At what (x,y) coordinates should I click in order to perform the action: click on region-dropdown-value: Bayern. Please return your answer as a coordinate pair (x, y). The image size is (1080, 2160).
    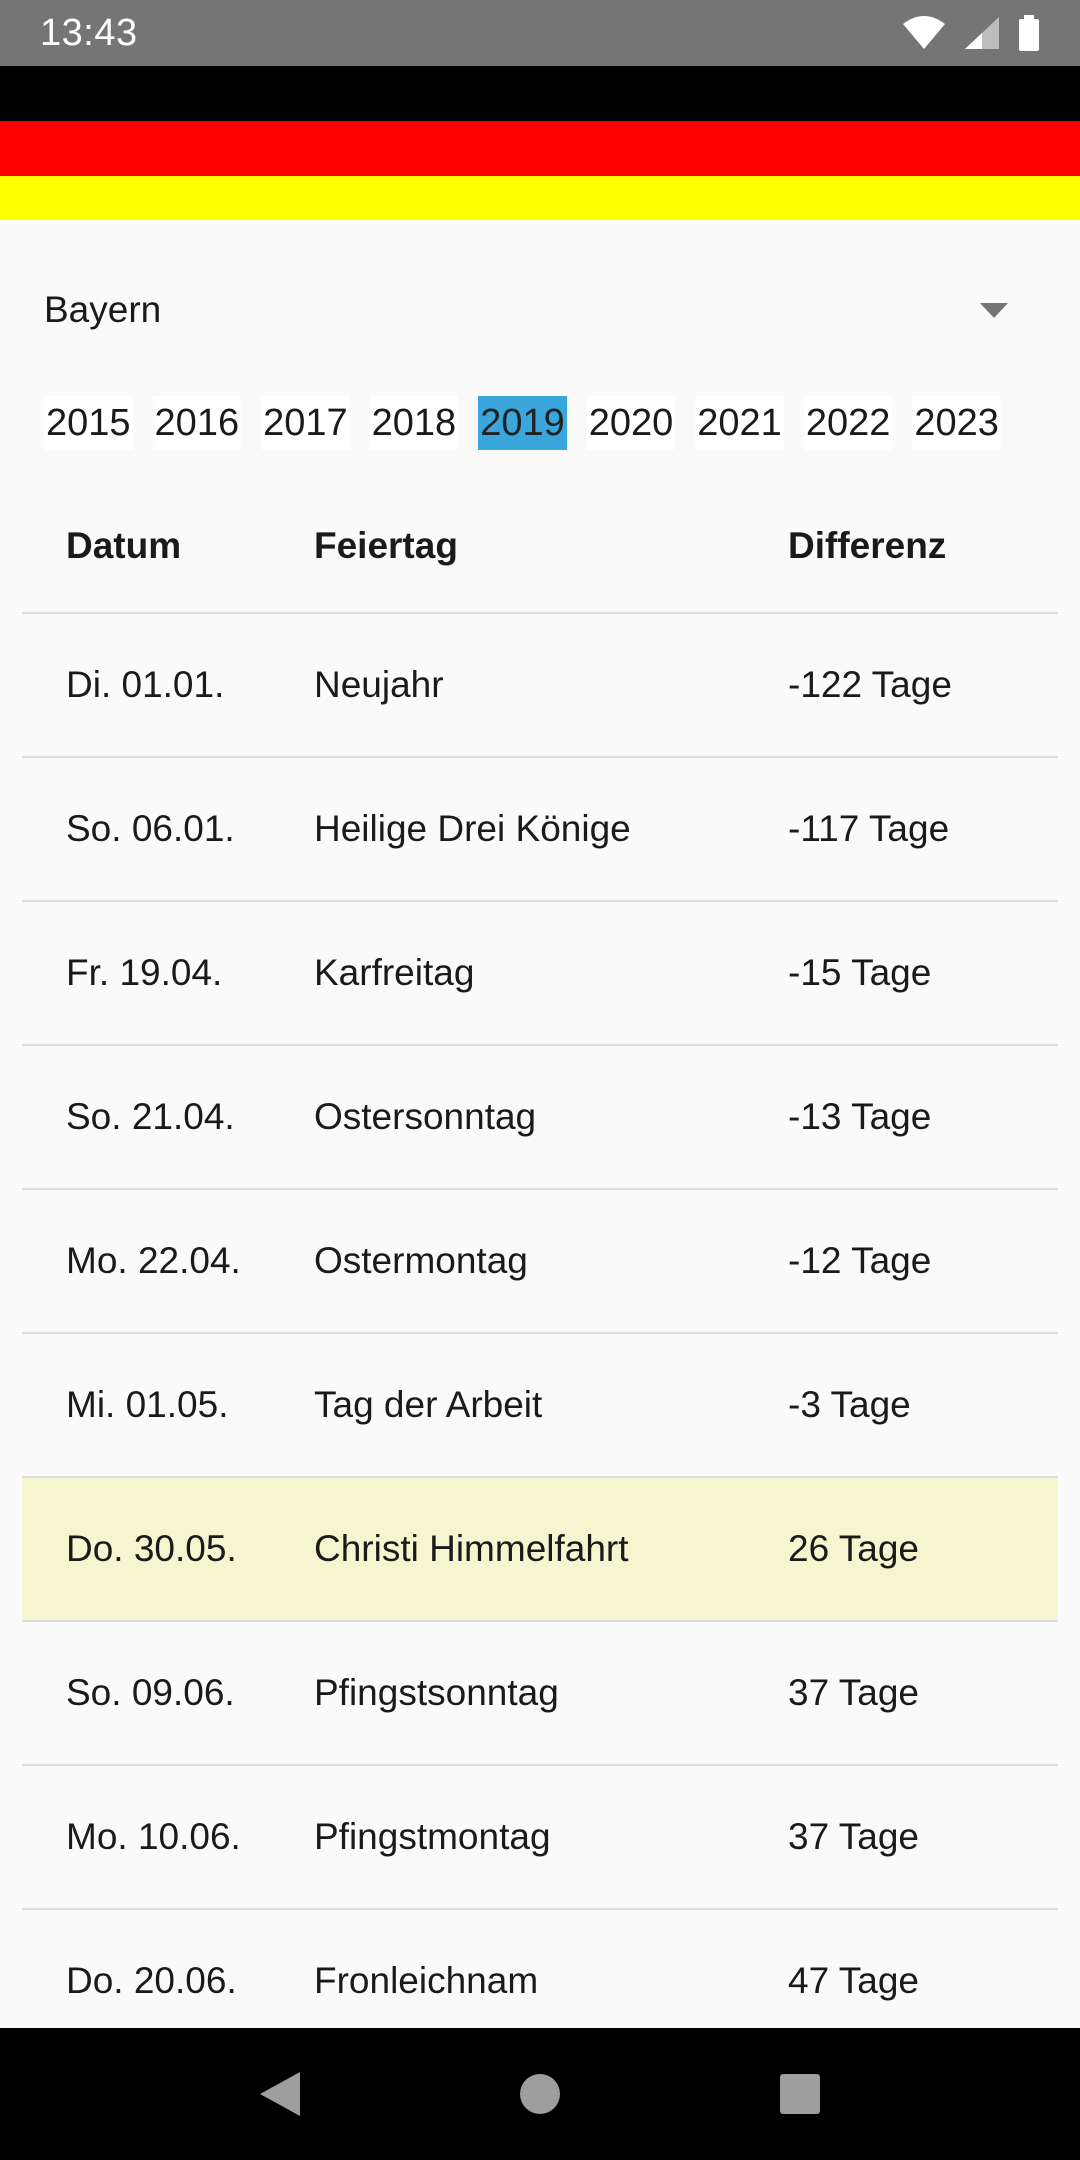
    Looking at the image, I should click on (103, 309).